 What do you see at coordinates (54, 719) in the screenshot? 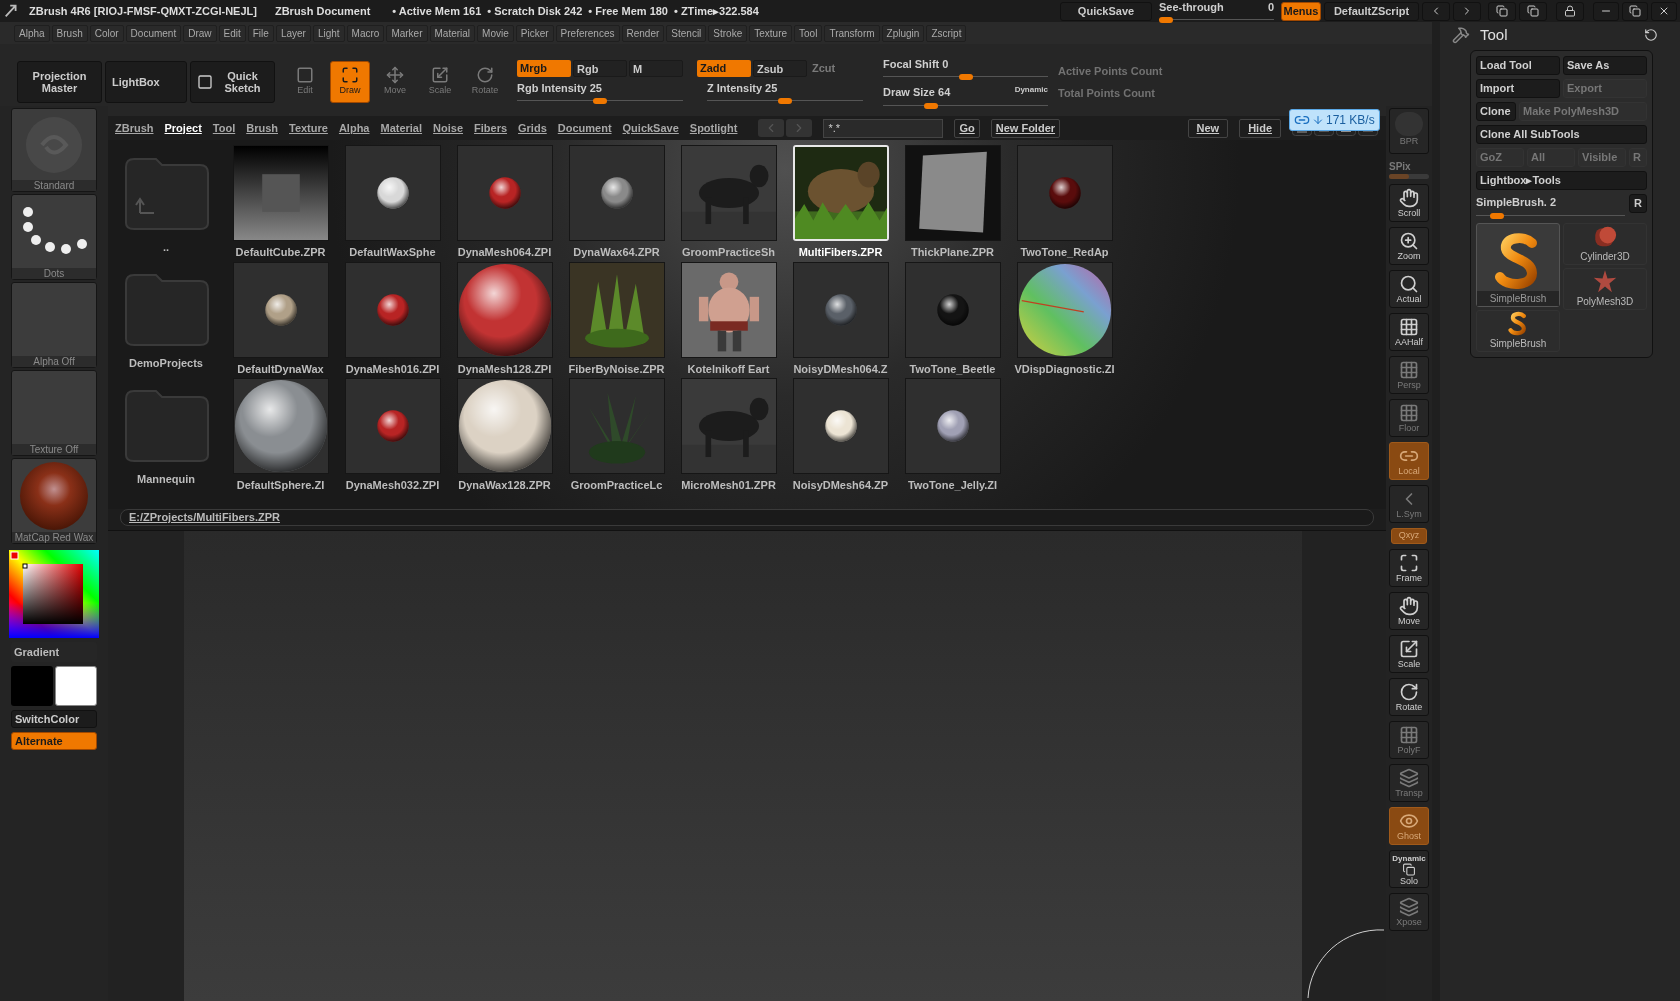
I see `switch-color-button: SwitchColor` at bounding box center [54, 719].